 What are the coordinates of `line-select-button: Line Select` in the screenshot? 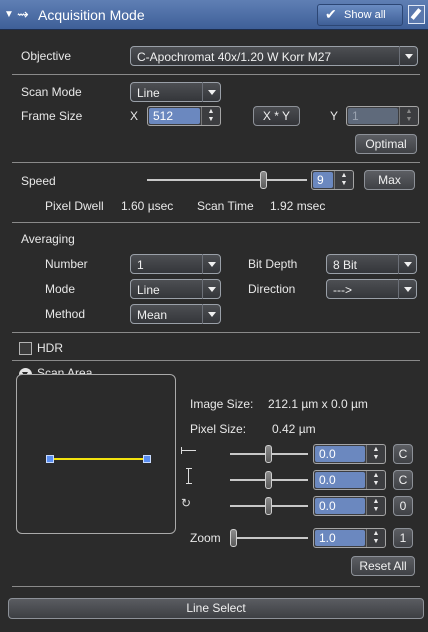 It's located at (216, 608).